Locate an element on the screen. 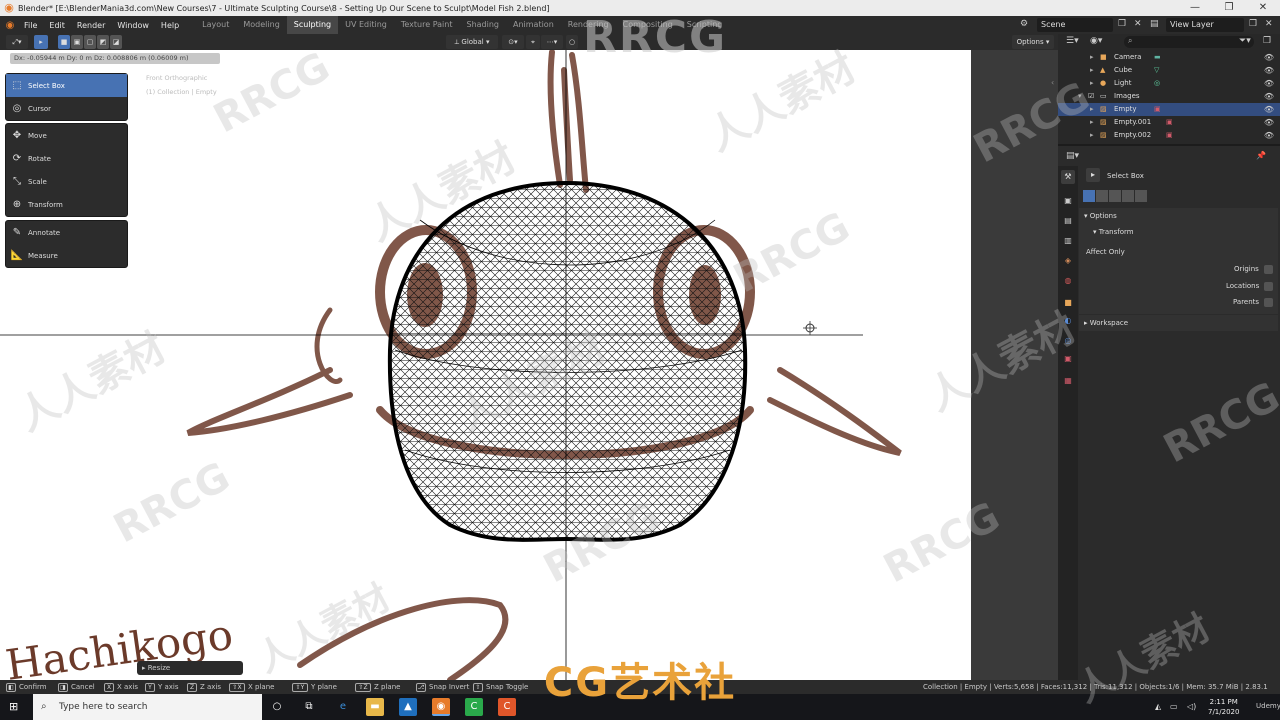  new-view-layer-icon: ❐ is located at coordinates (1253, 24).